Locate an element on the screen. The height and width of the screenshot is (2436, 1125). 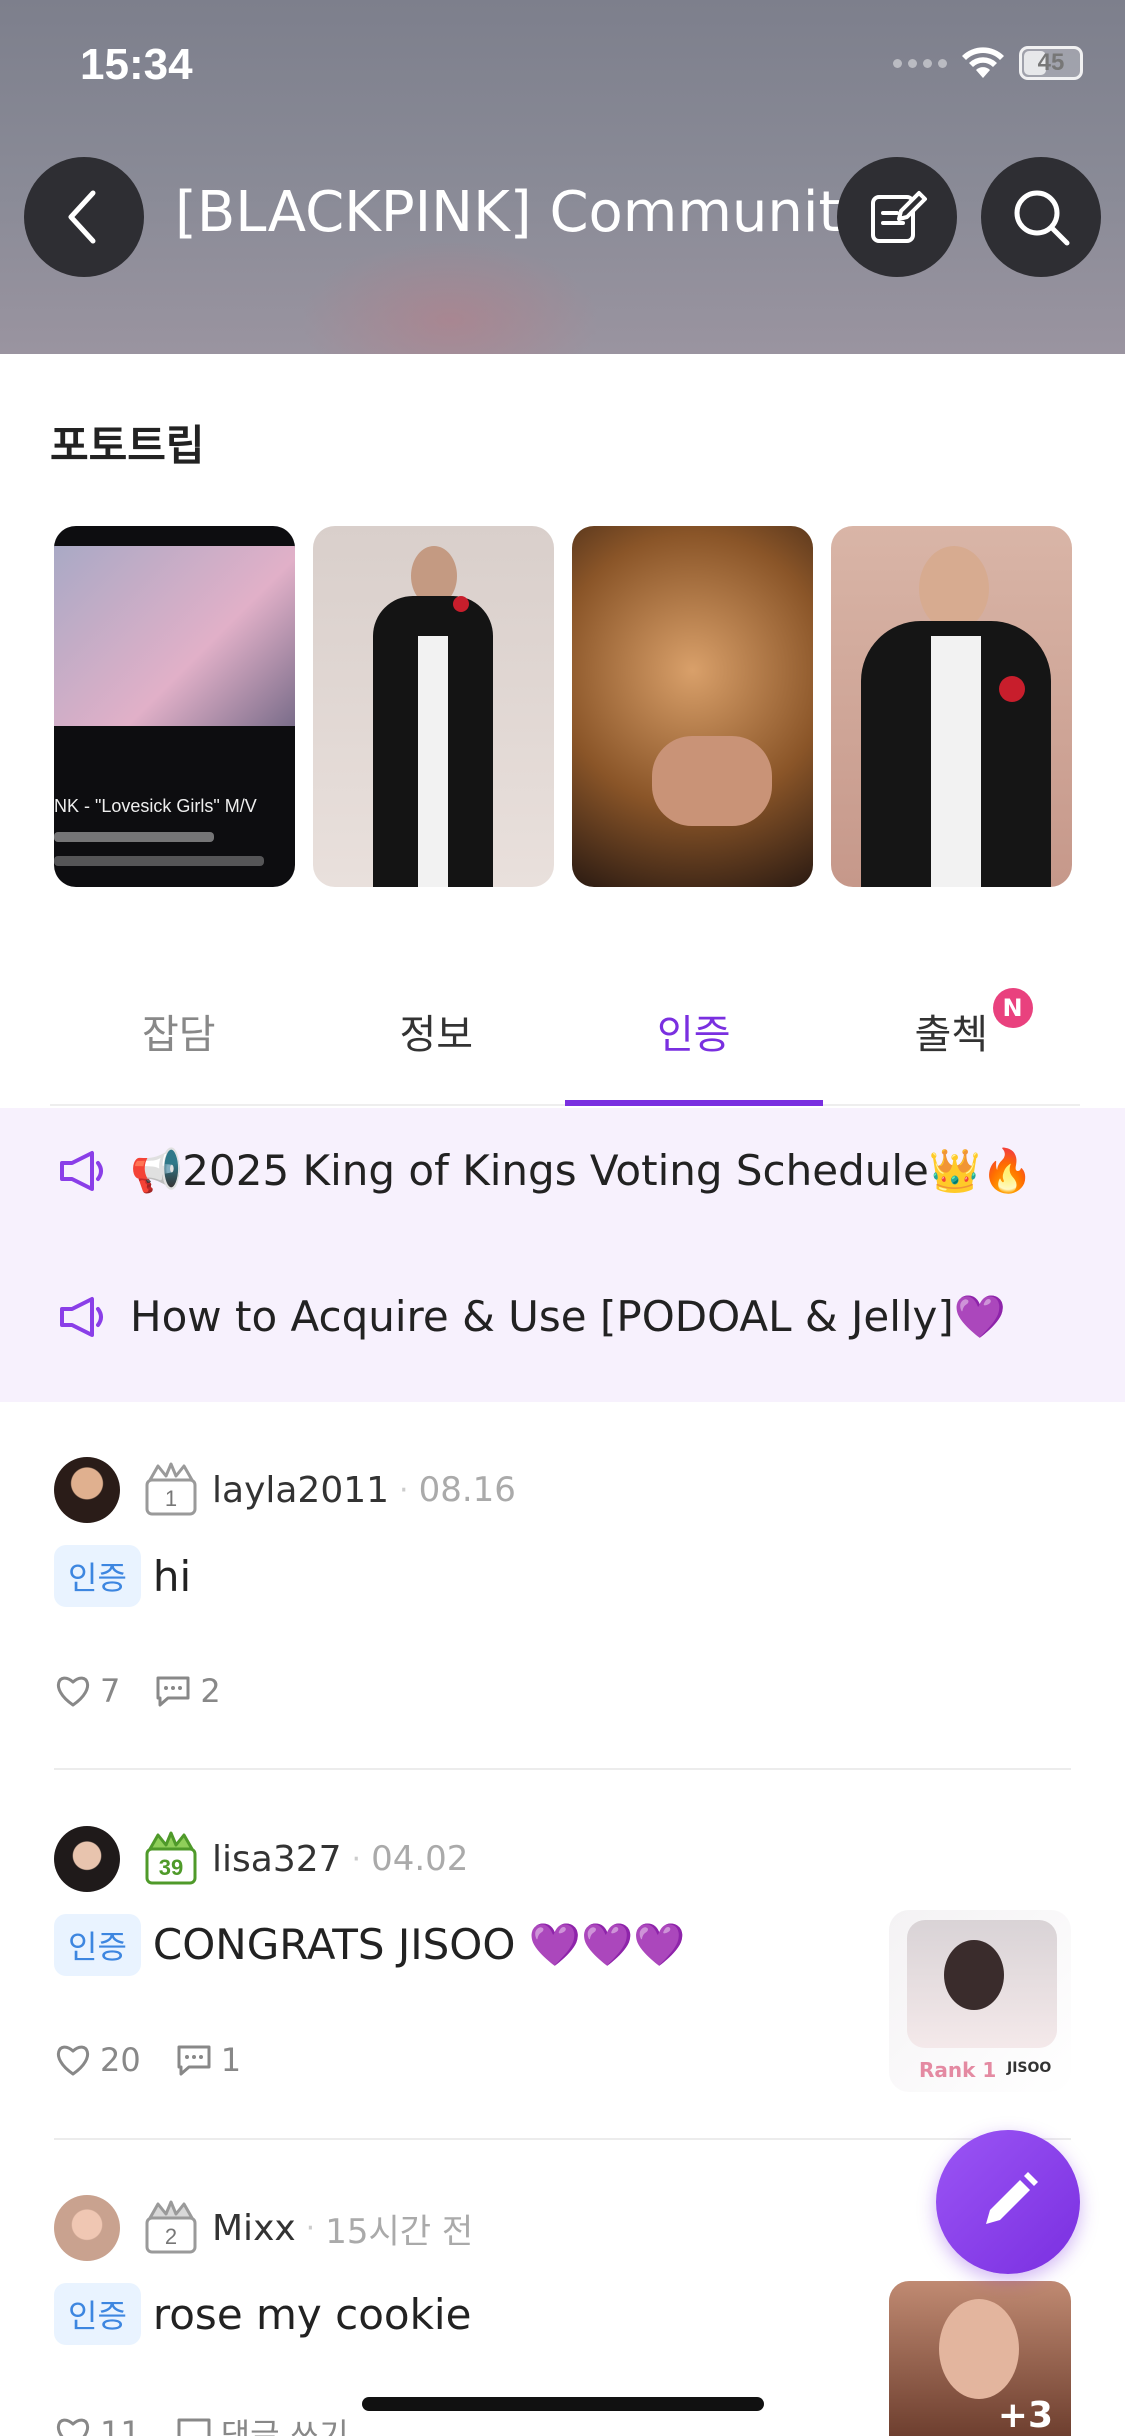
comment-button: 댓글 쓰기 is located at coordinates (262, 2423).